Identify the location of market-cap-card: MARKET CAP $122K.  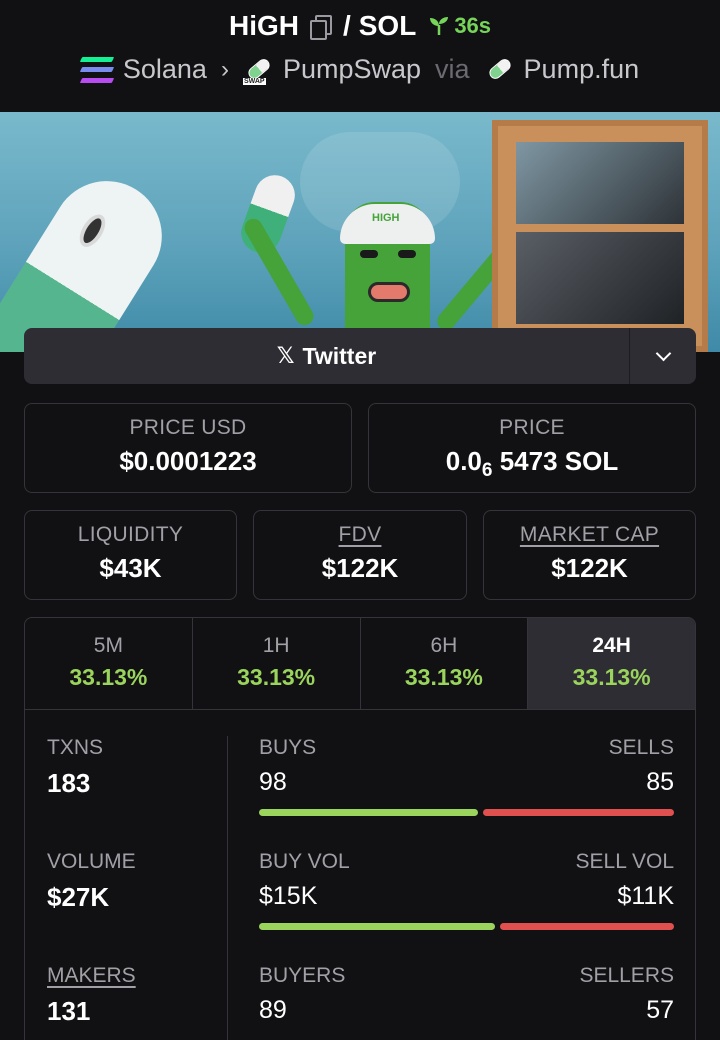
(589, 555).